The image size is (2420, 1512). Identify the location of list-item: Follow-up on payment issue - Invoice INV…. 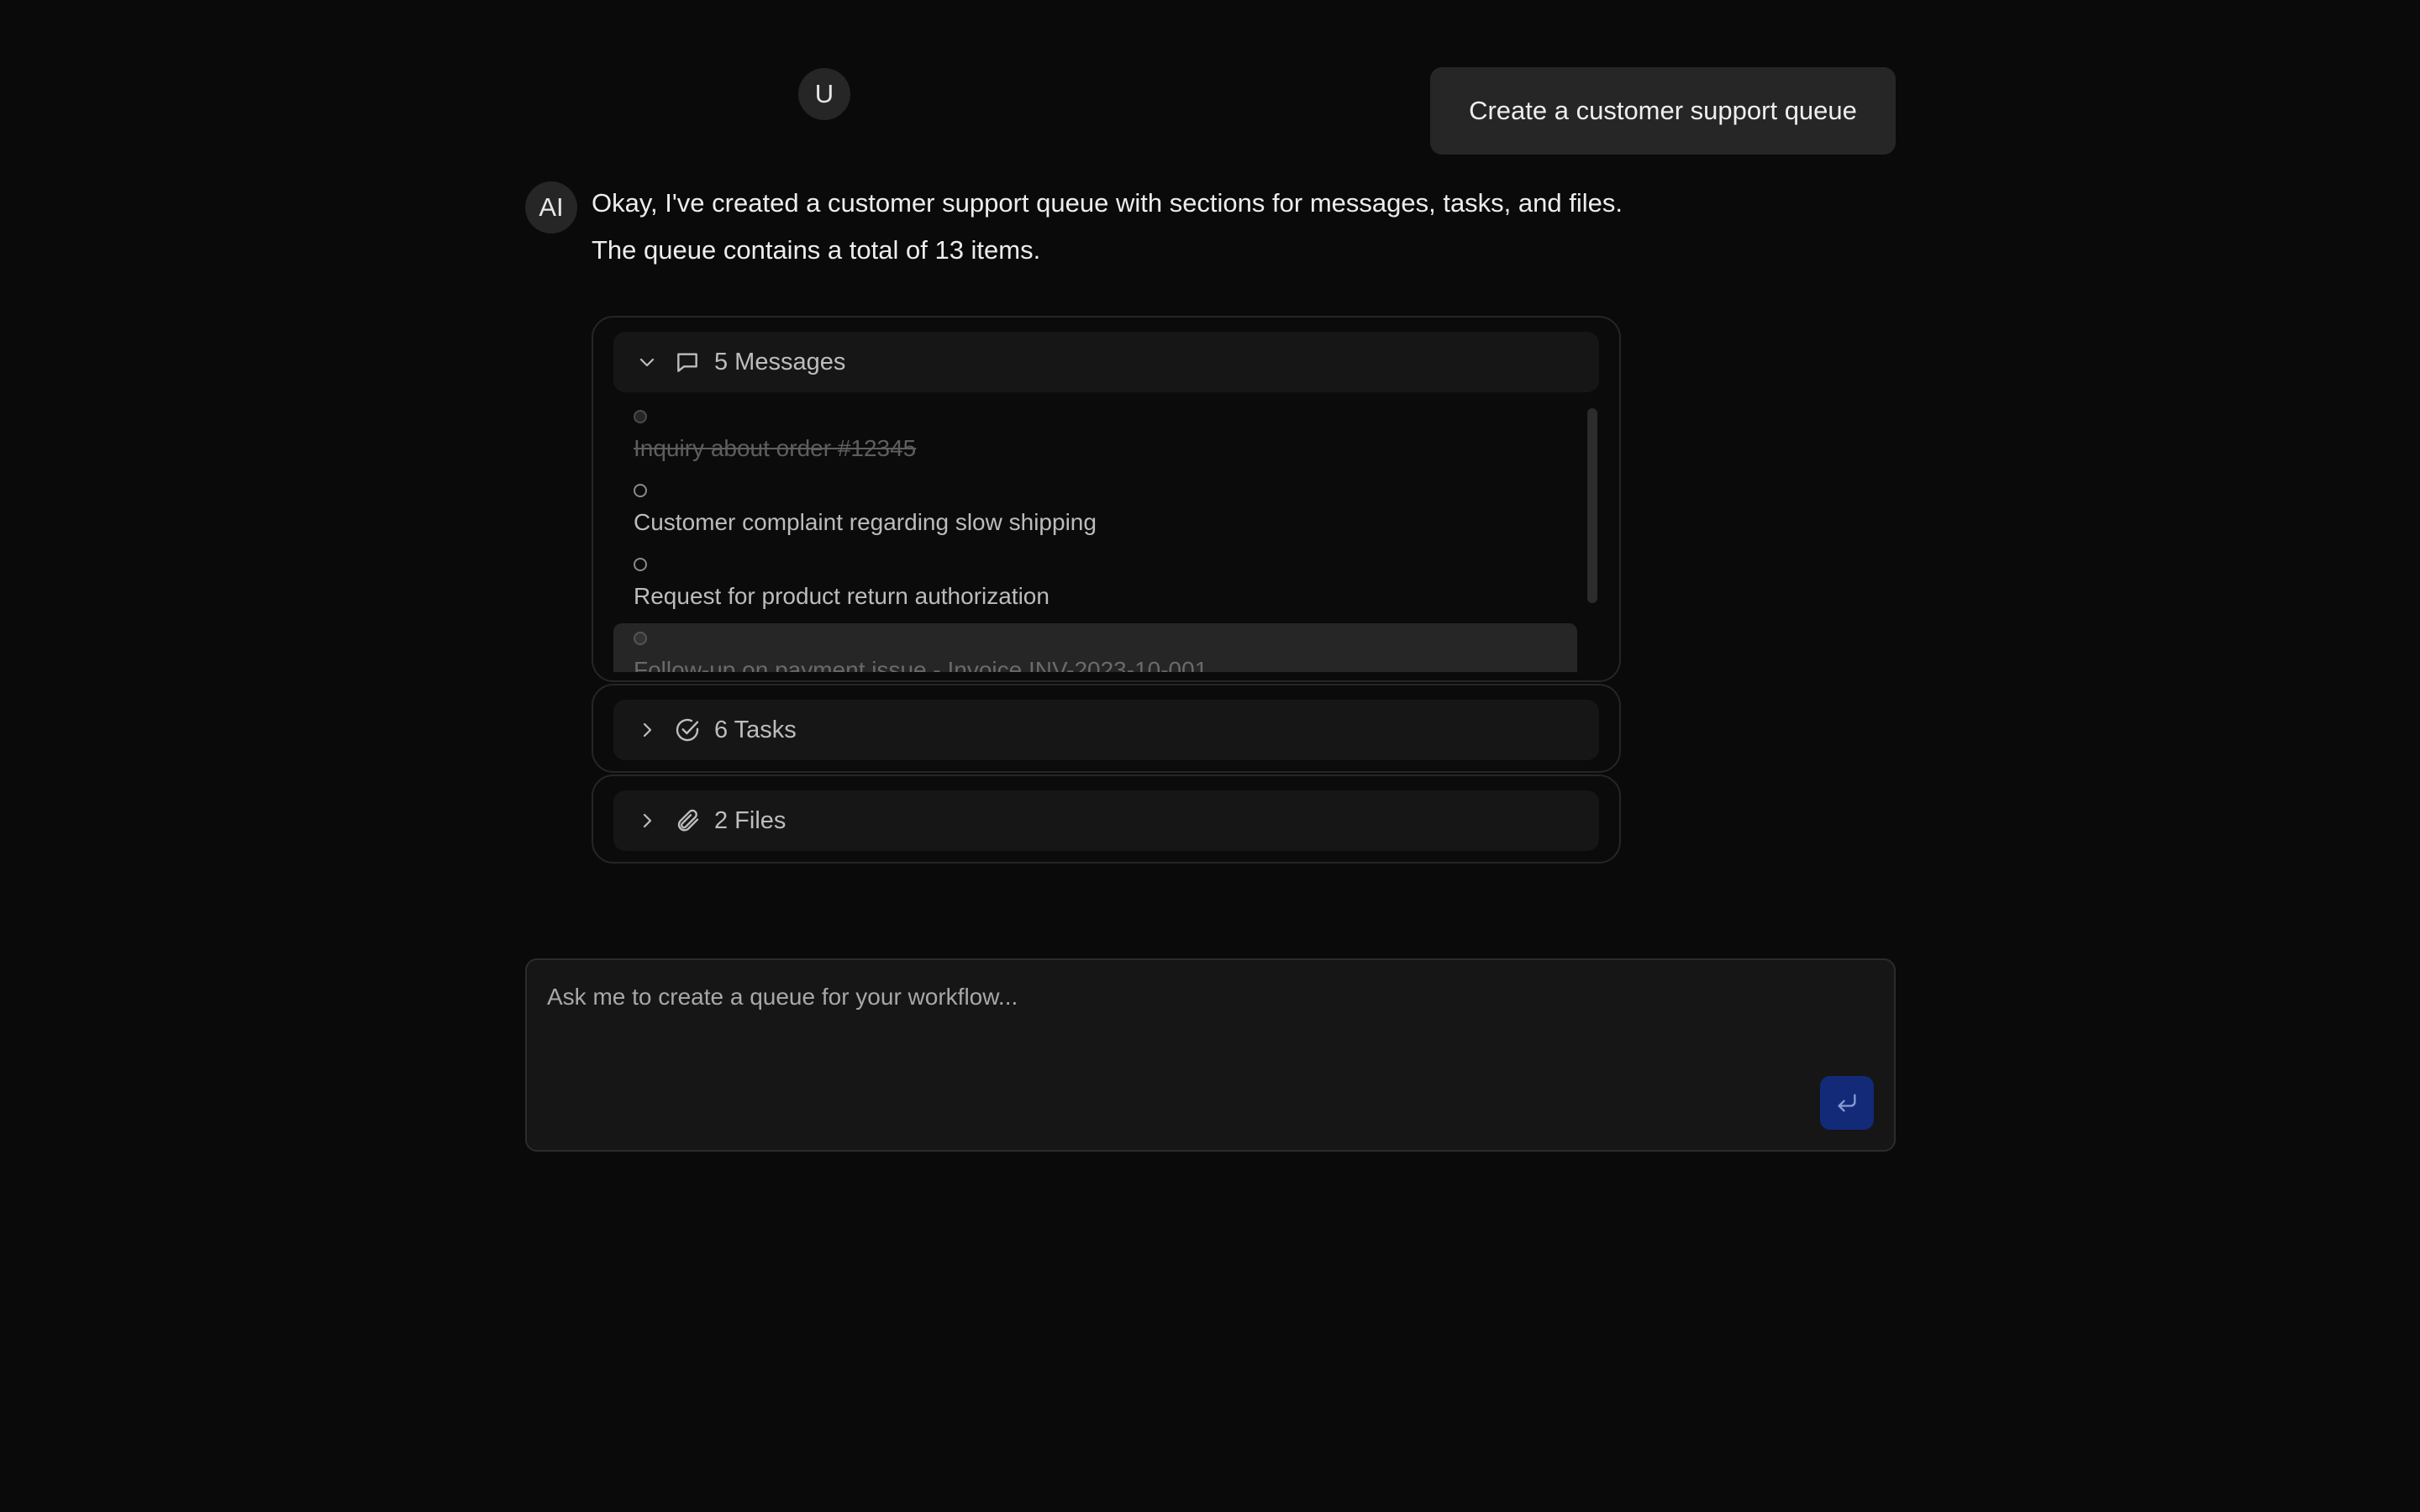
(1095, 647).